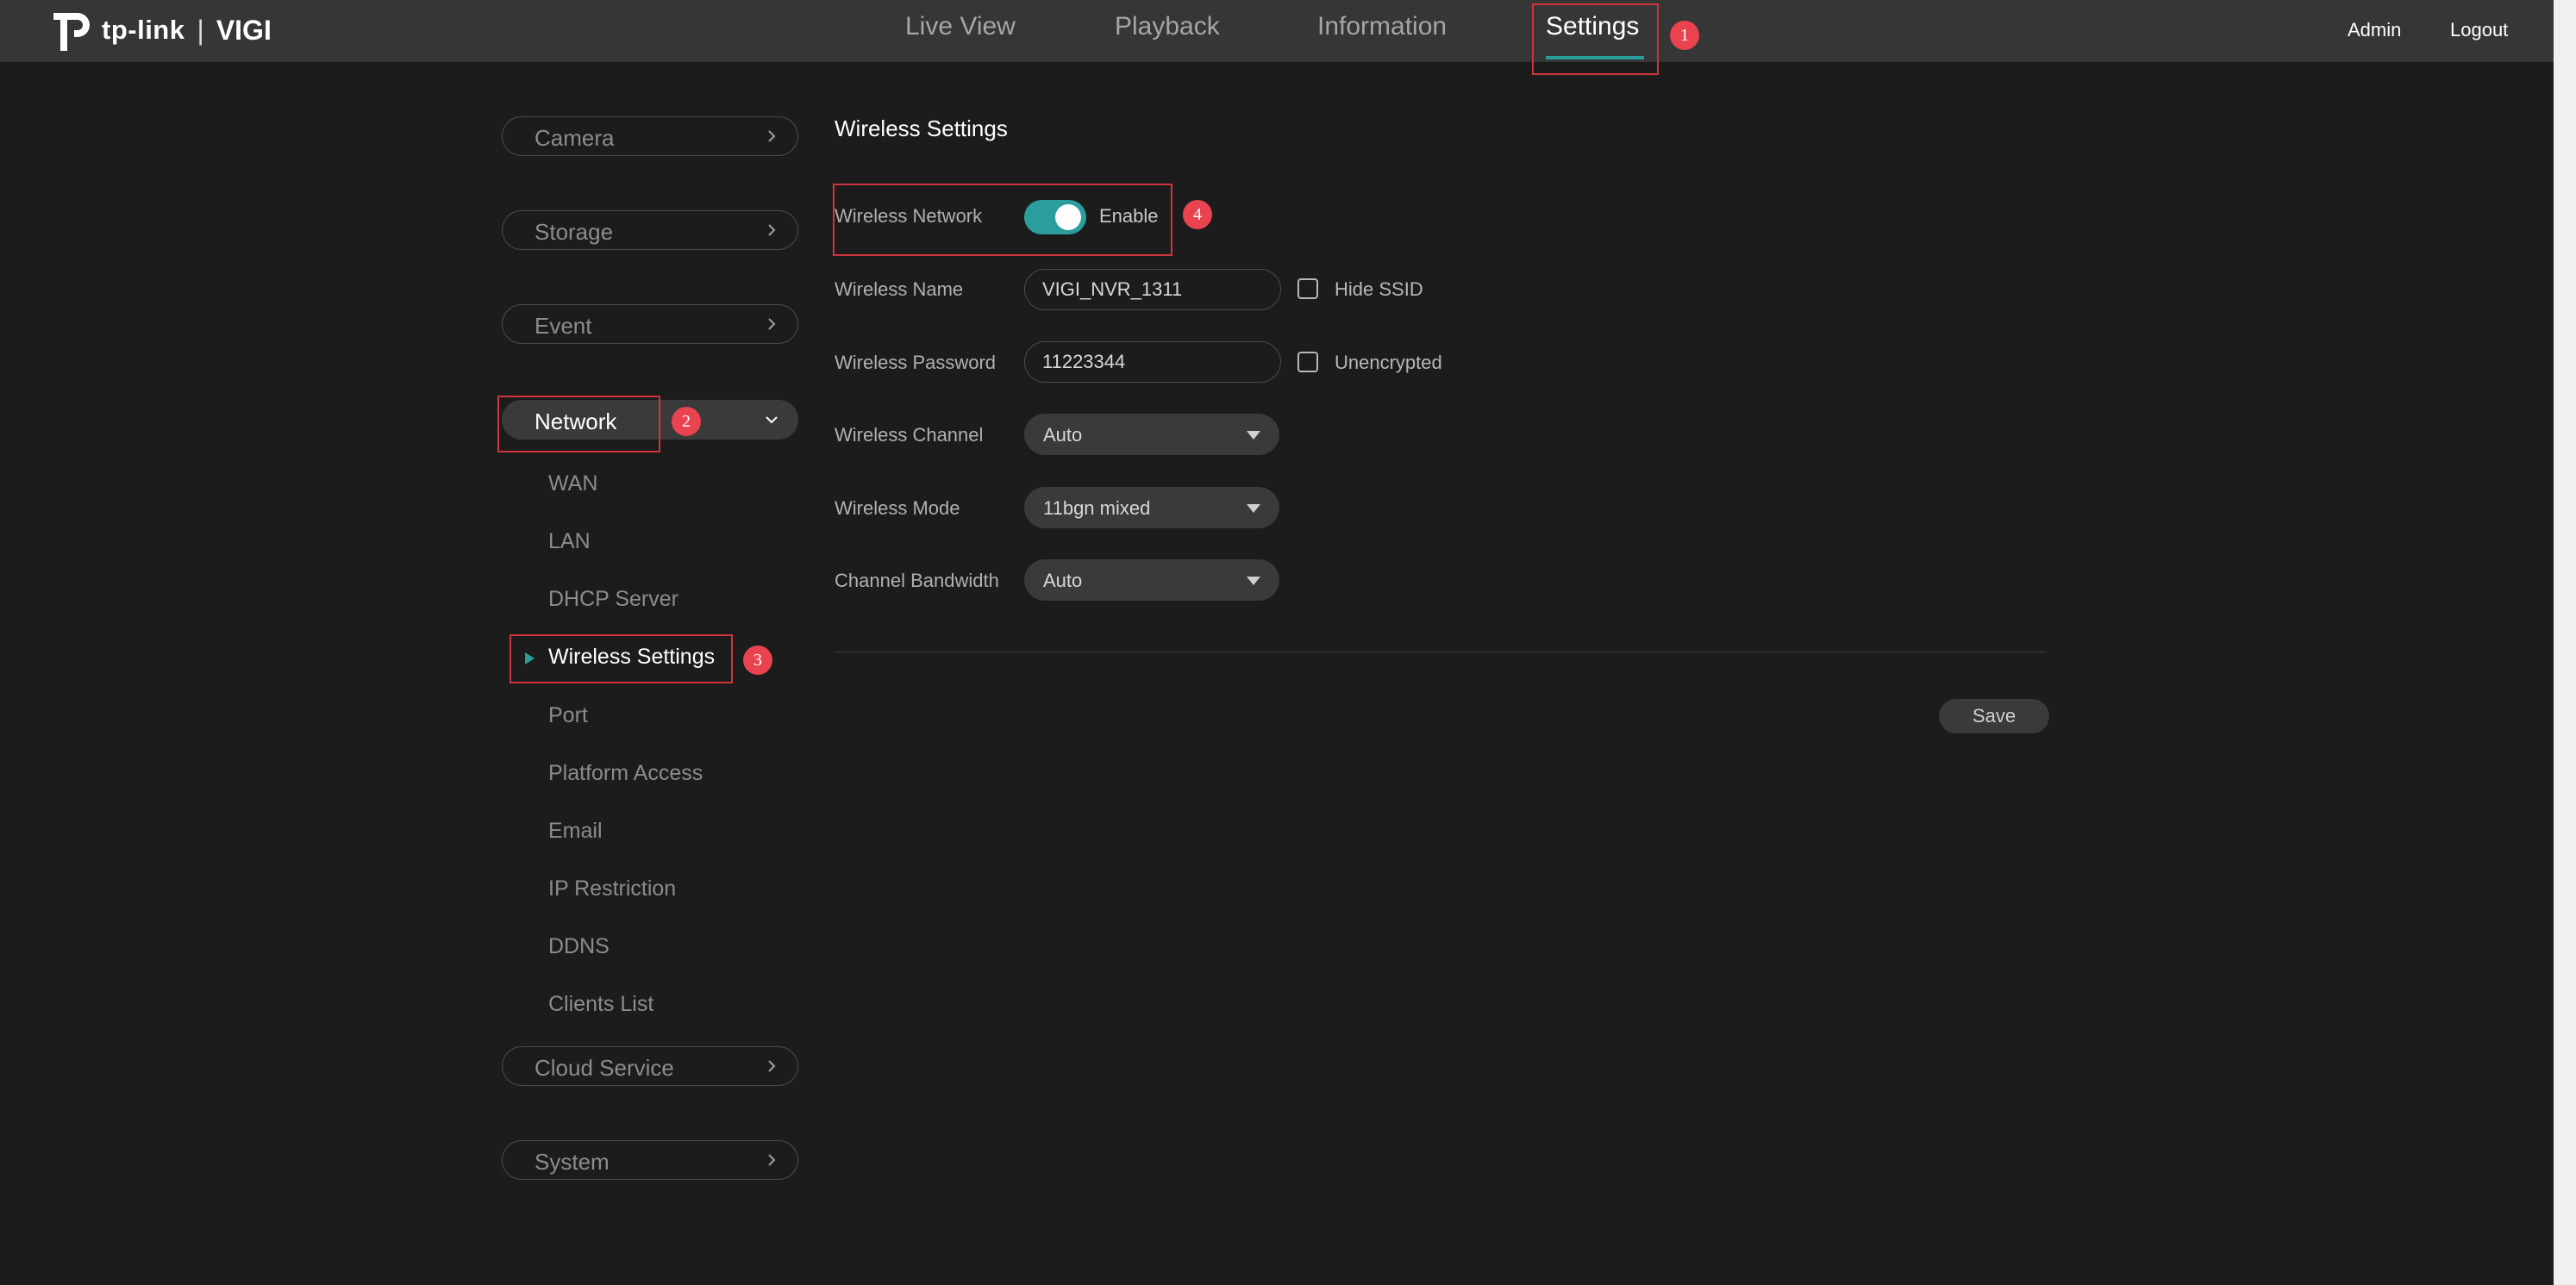 This screenshot has height=1285, width=2576. What do you see at coordinates (1063, 581) in the screenshot?
I see `channel-bandwidth-value: Auto` at bounding box center [1063, 581].